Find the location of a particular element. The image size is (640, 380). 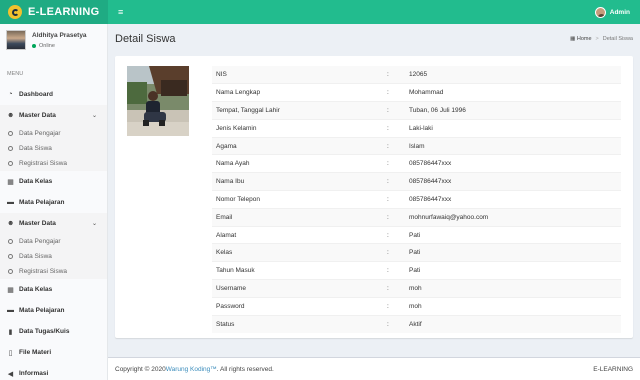

sidebar-item-data-kelas-2: ▦ Data Kelas is located at coordinates (53, 289).